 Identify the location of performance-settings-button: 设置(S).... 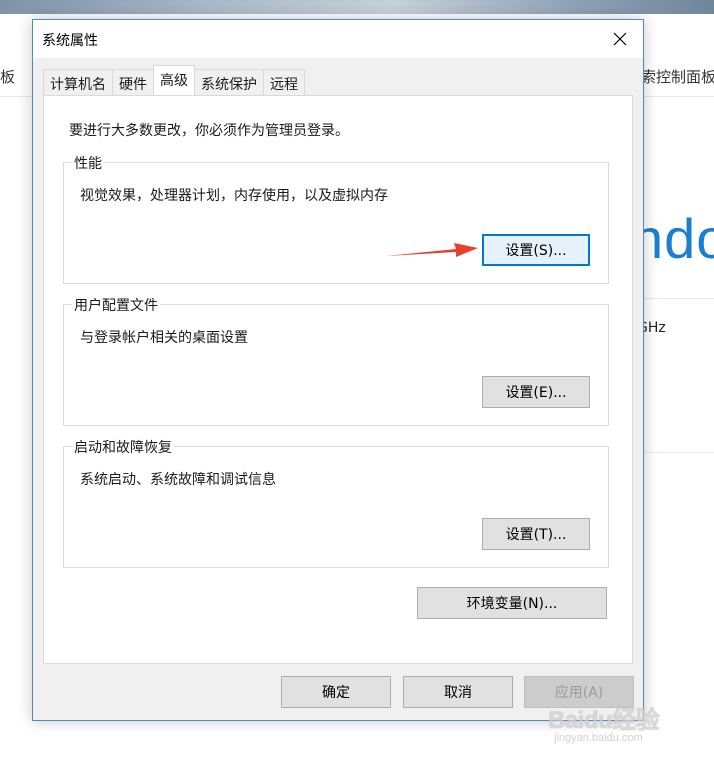
(536, 250).